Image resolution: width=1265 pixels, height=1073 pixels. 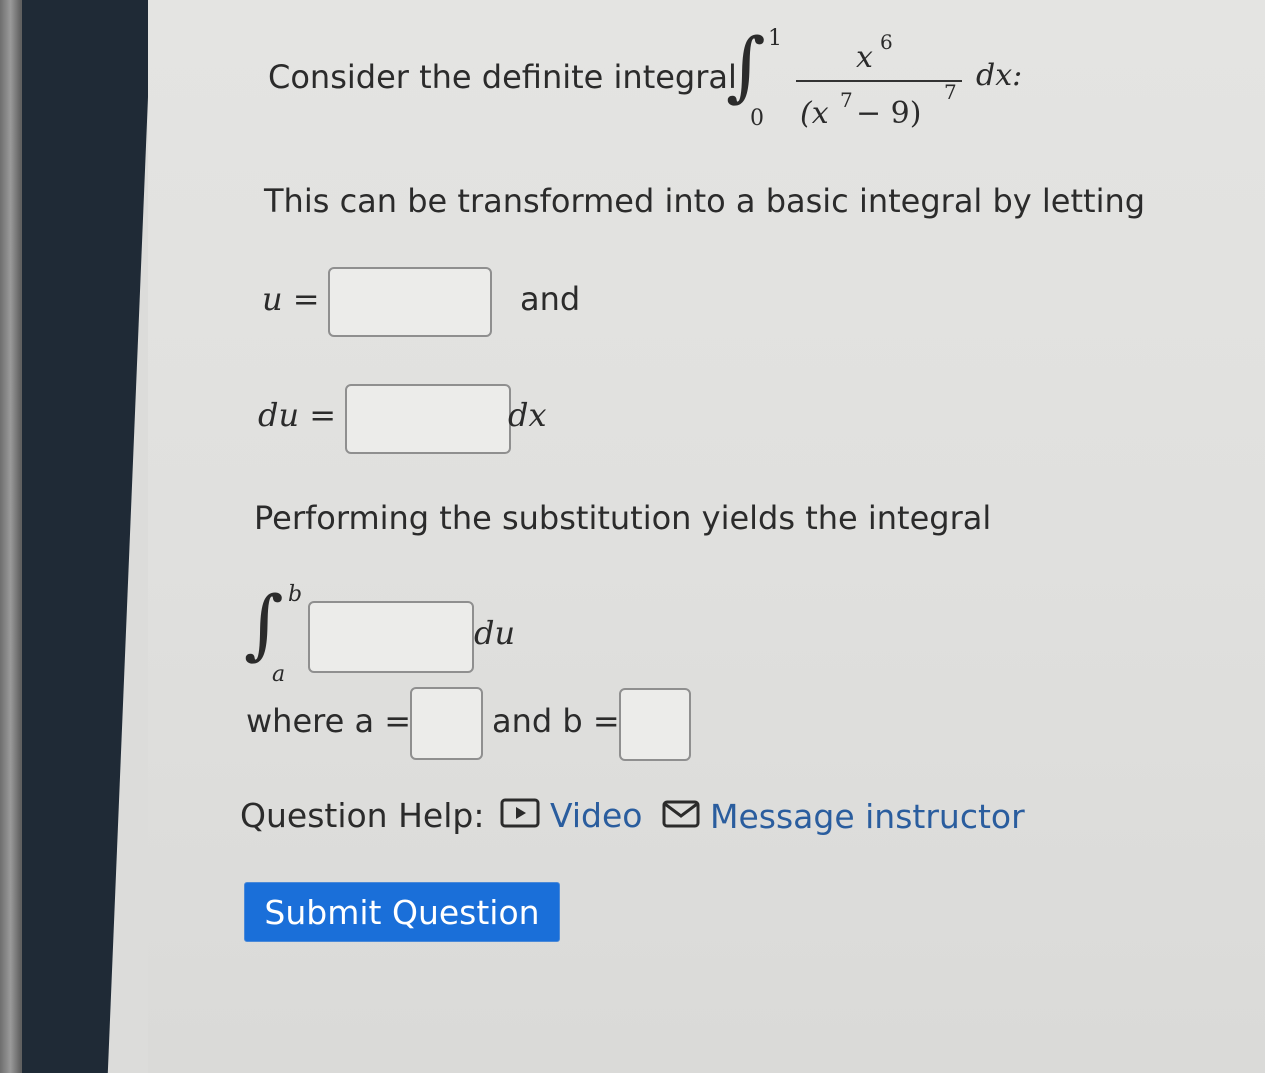 What do you see at coordinates (864, 57) in the screenshot?
I see `numerator-base: x` at bounding box center [864, 57].